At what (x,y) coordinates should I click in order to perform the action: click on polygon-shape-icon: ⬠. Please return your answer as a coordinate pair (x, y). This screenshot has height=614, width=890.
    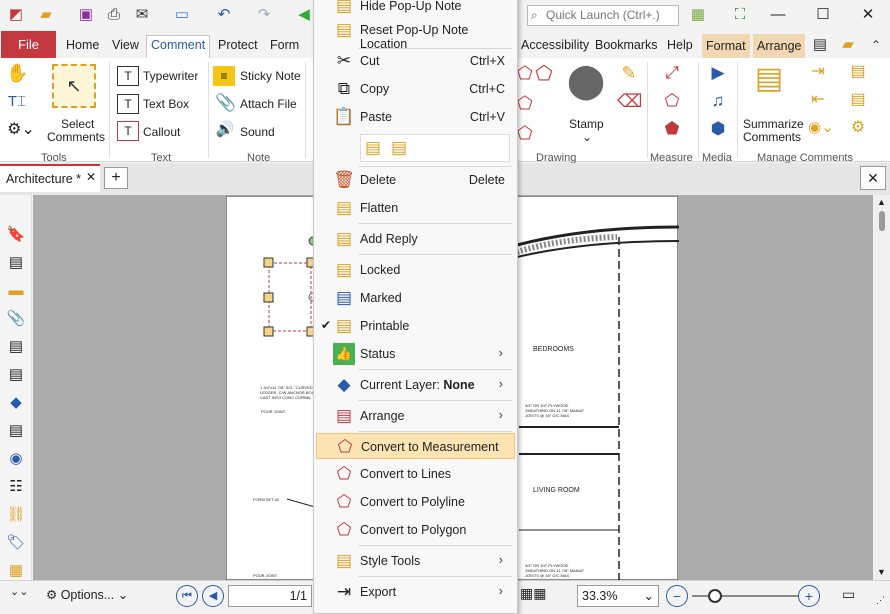
    Looking at the image, I should click on (525, 73).